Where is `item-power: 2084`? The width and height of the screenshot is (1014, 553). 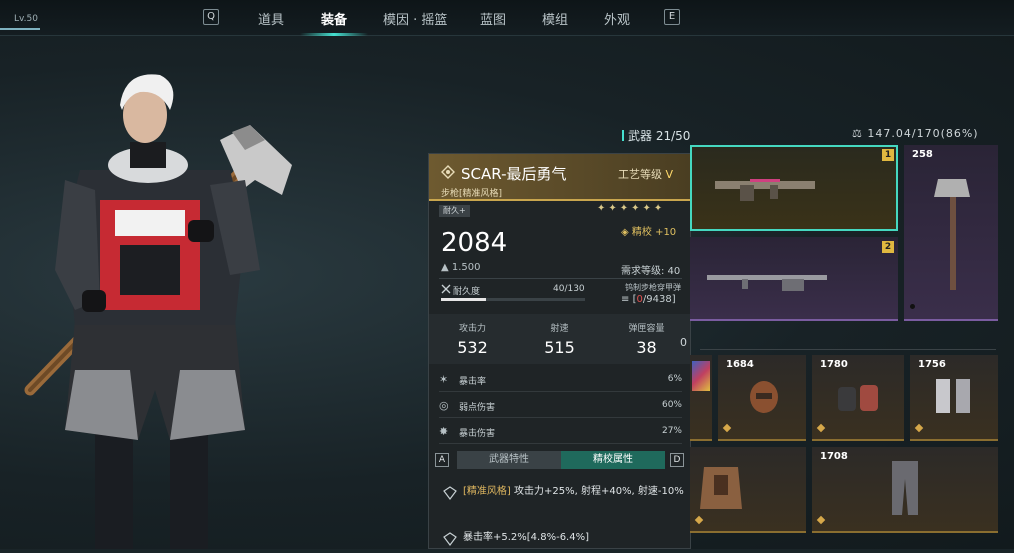
item-power: 2084 is located at coordinates (474, 243).